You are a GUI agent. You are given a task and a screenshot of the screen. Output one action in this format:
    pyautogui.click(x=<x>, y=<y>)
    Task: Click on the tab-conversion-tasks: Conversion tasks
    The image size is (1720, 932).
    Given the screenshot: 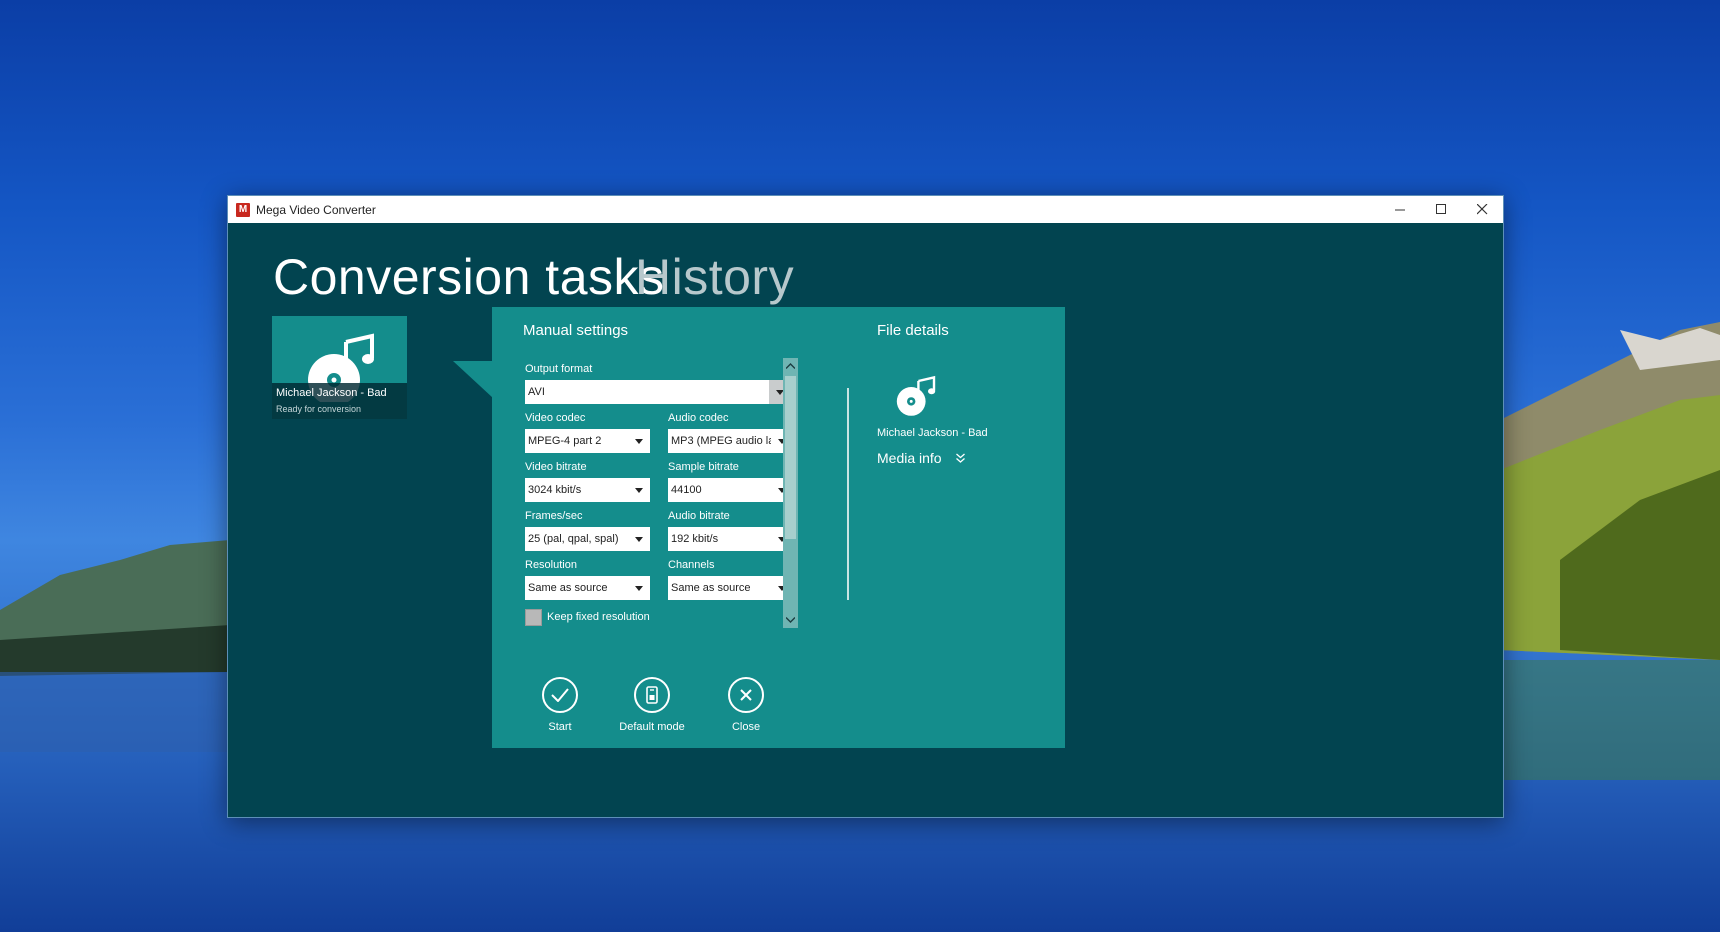 What is the action you would take?
    pyautogui.click(x=469, y=277)
    